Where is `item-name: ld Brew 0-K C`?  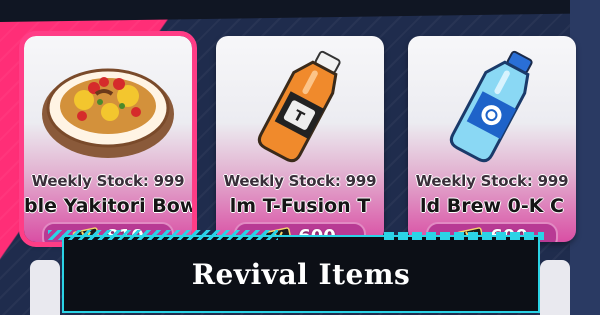
item-name: ld Brew 0-K C is located at coordinates (492, 206).